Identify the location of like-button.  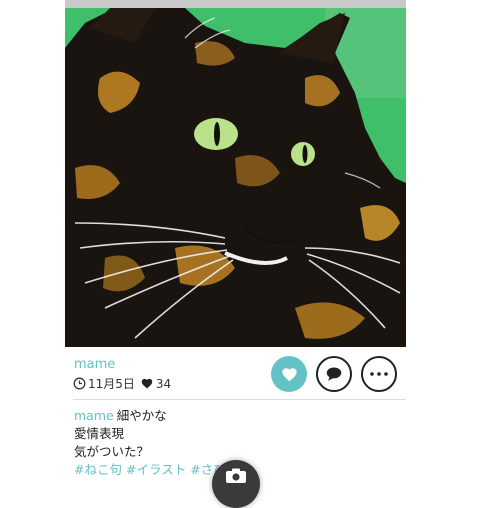
(289, 374).